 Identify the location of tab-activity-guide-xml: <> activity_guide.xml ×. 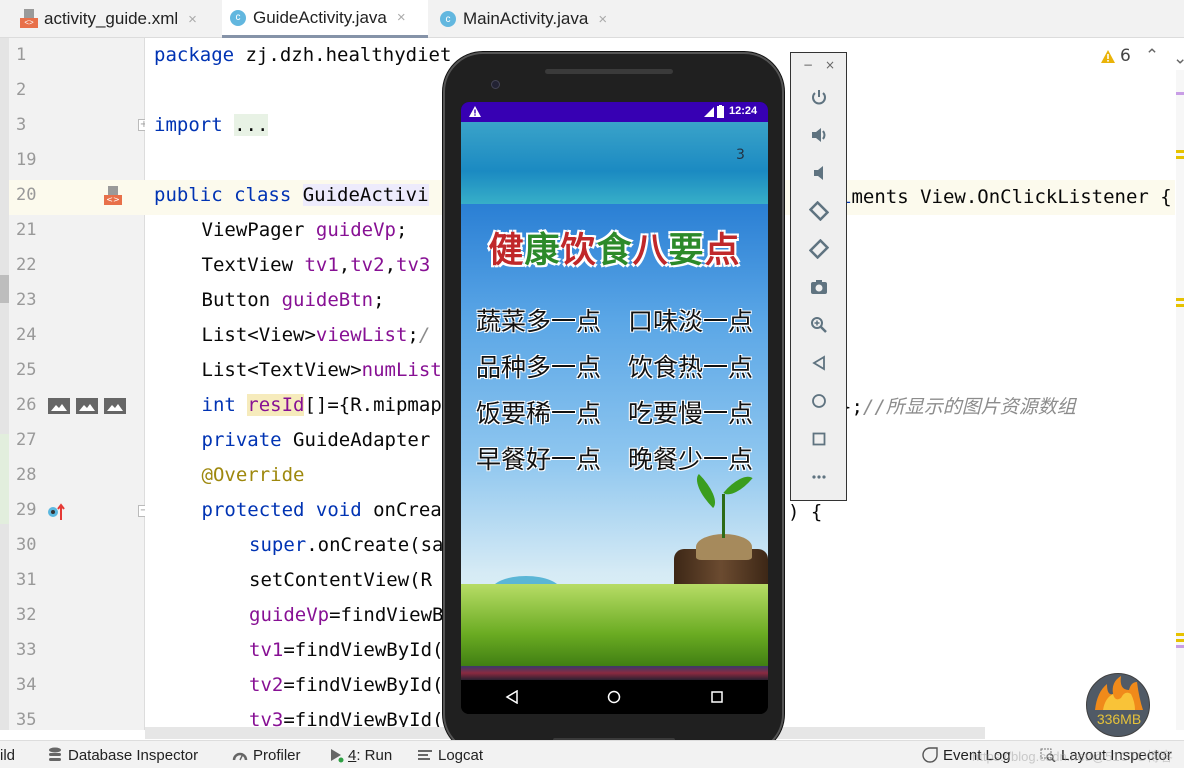
(120, 19).